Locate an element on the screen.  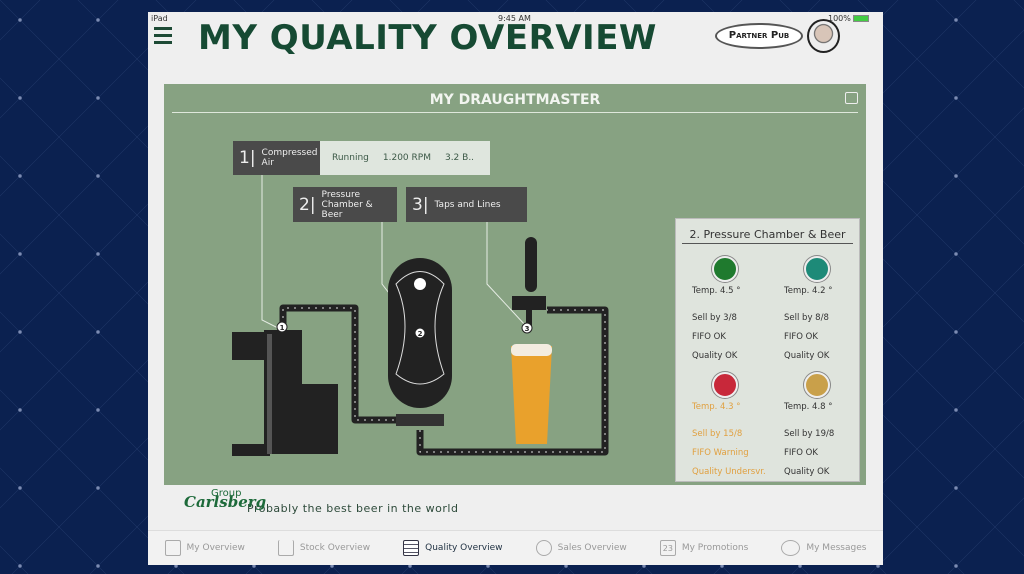
beer-sell: Sell by 19/8 is located at coordinates (809, 434).